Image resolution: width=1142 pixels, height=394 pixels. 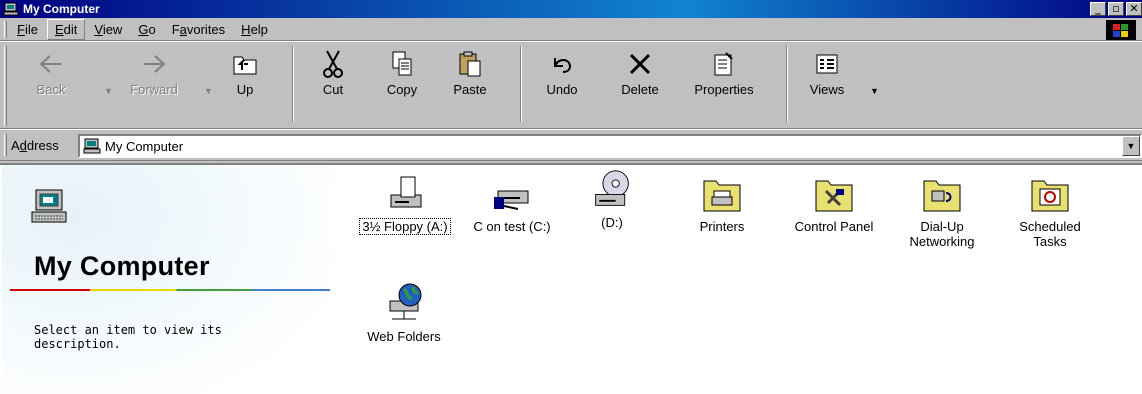 What do you see at coordinates (51, 83) in the screenshot?
I see `back-button: Back` at bounding box center [51, 83].